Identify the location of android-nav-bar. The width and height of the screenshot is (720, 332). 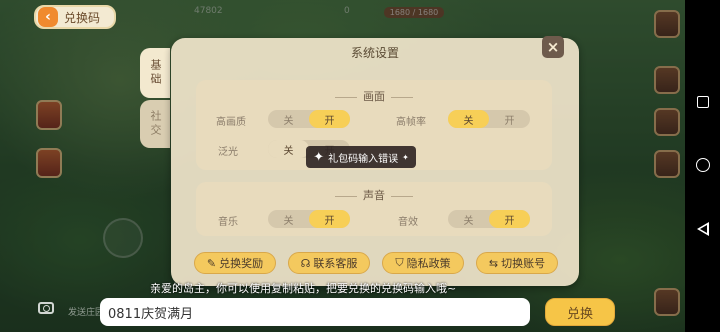
(702, 166).